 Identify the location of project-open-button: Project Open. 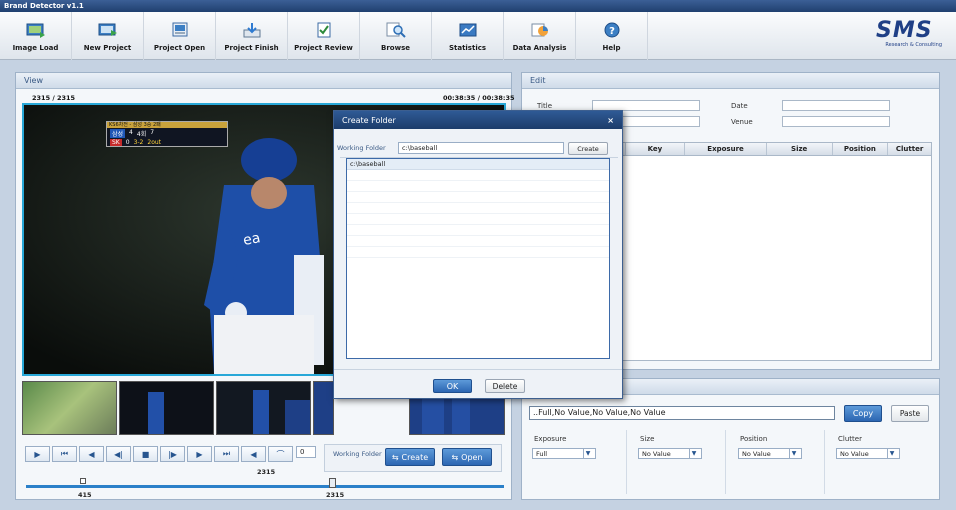
(180, 36).